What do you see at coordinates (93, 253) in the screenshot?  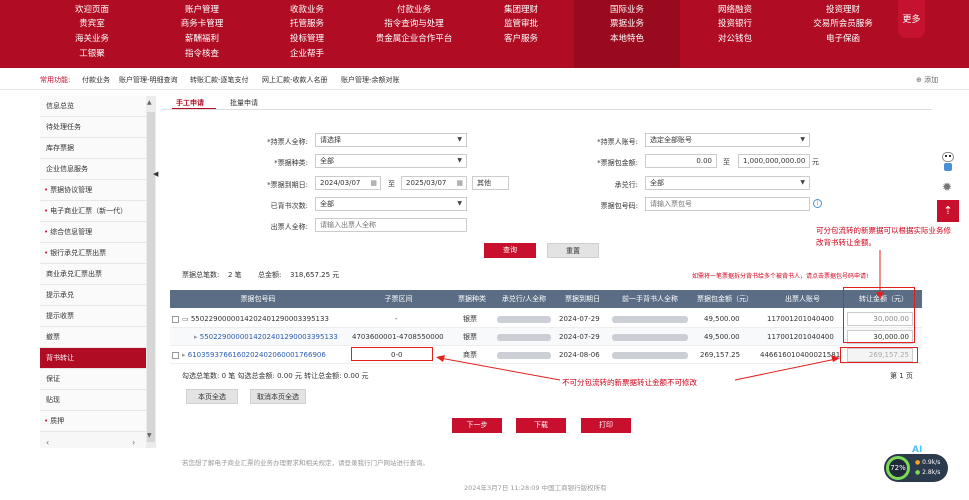 I see `sidebar-item: • 银行承兑汇票出票` at bounding box center [93, 253].